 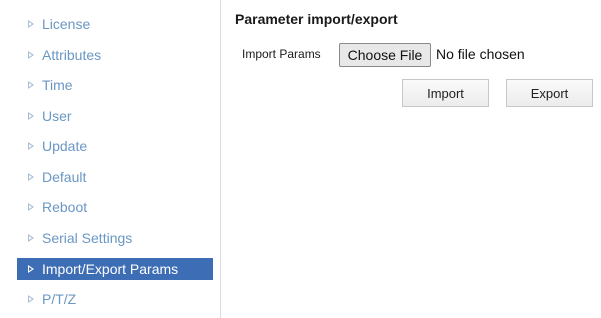 What do you see at coordinates (316, 19) in the screenshot?
I see `page-title: Parameter import/export` at bounding box center [316, 19].